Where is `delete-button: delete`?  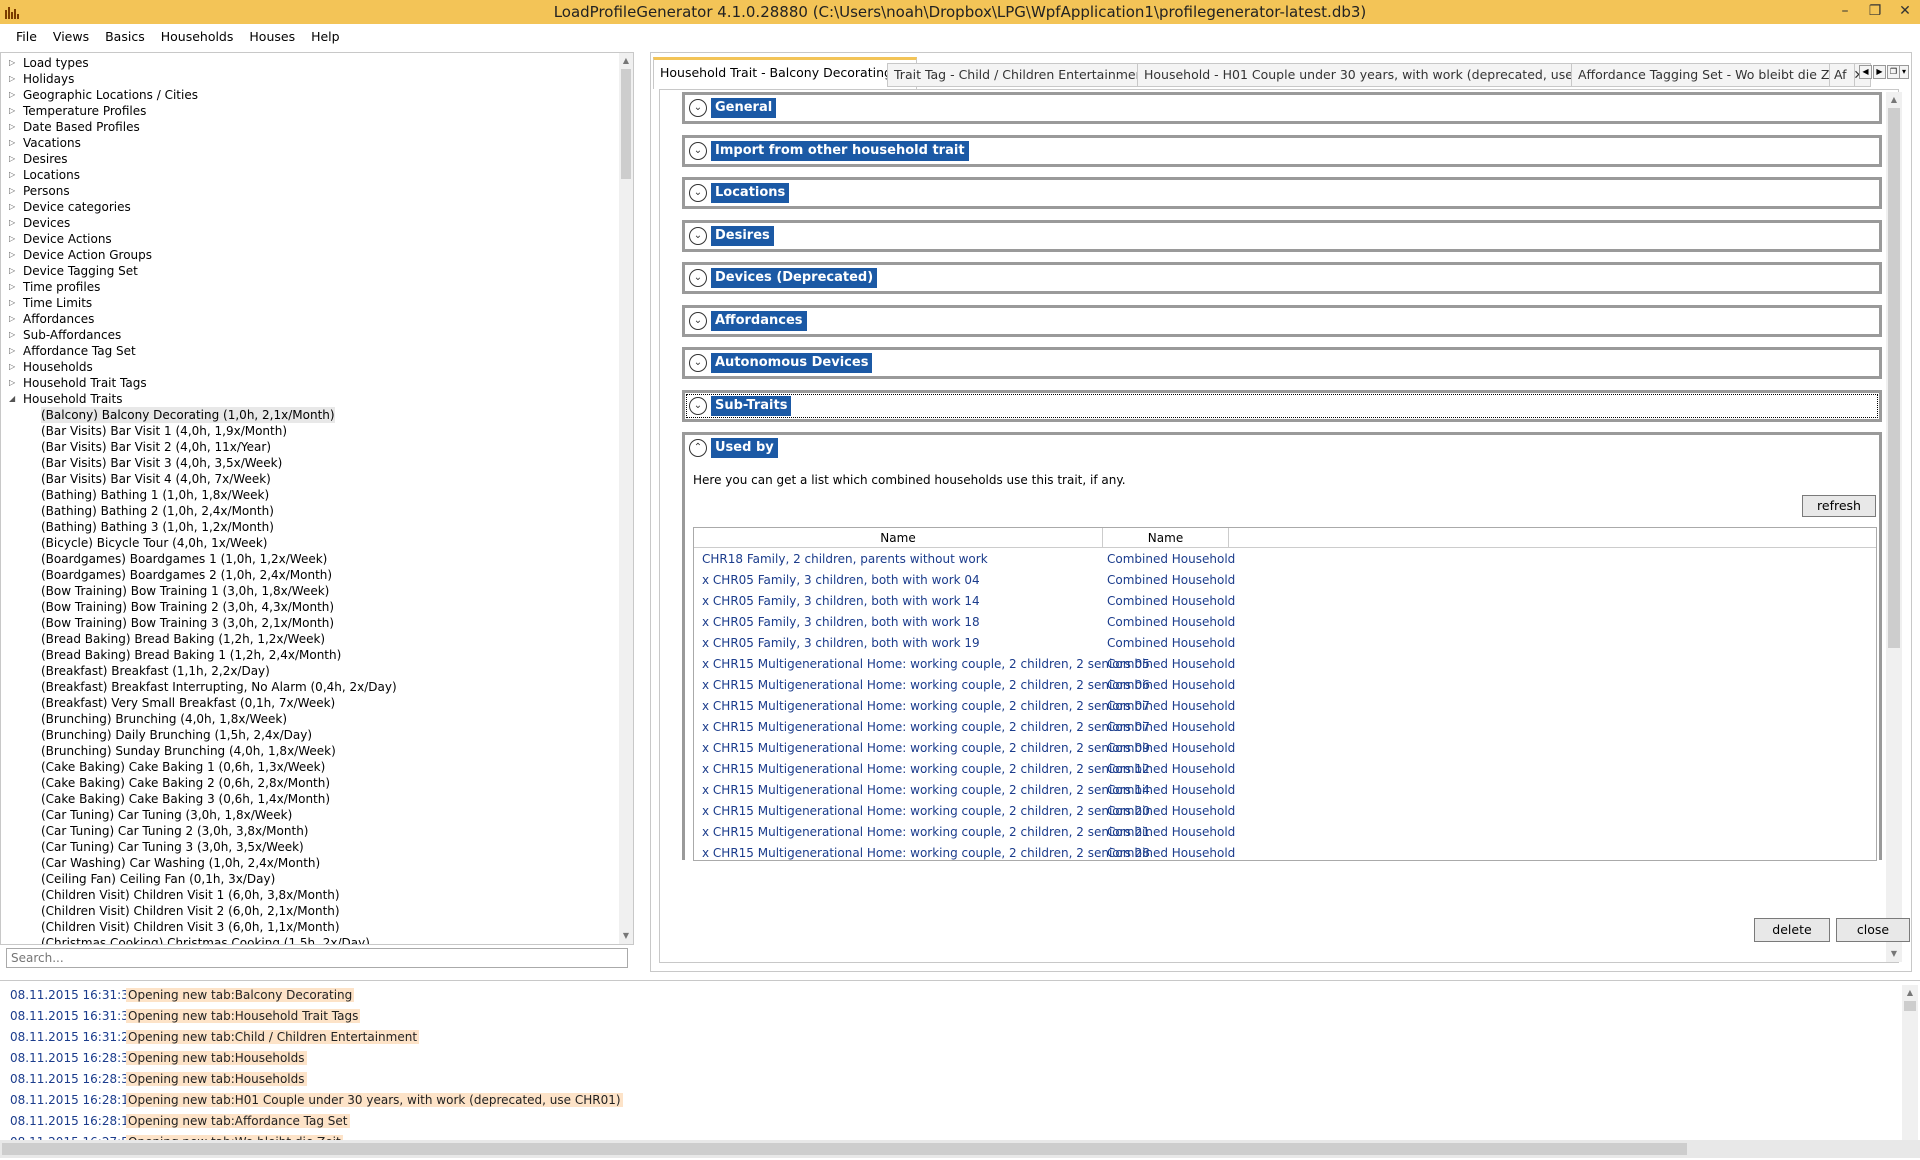 delete-button: delete is located at coordinates (1792, 930).